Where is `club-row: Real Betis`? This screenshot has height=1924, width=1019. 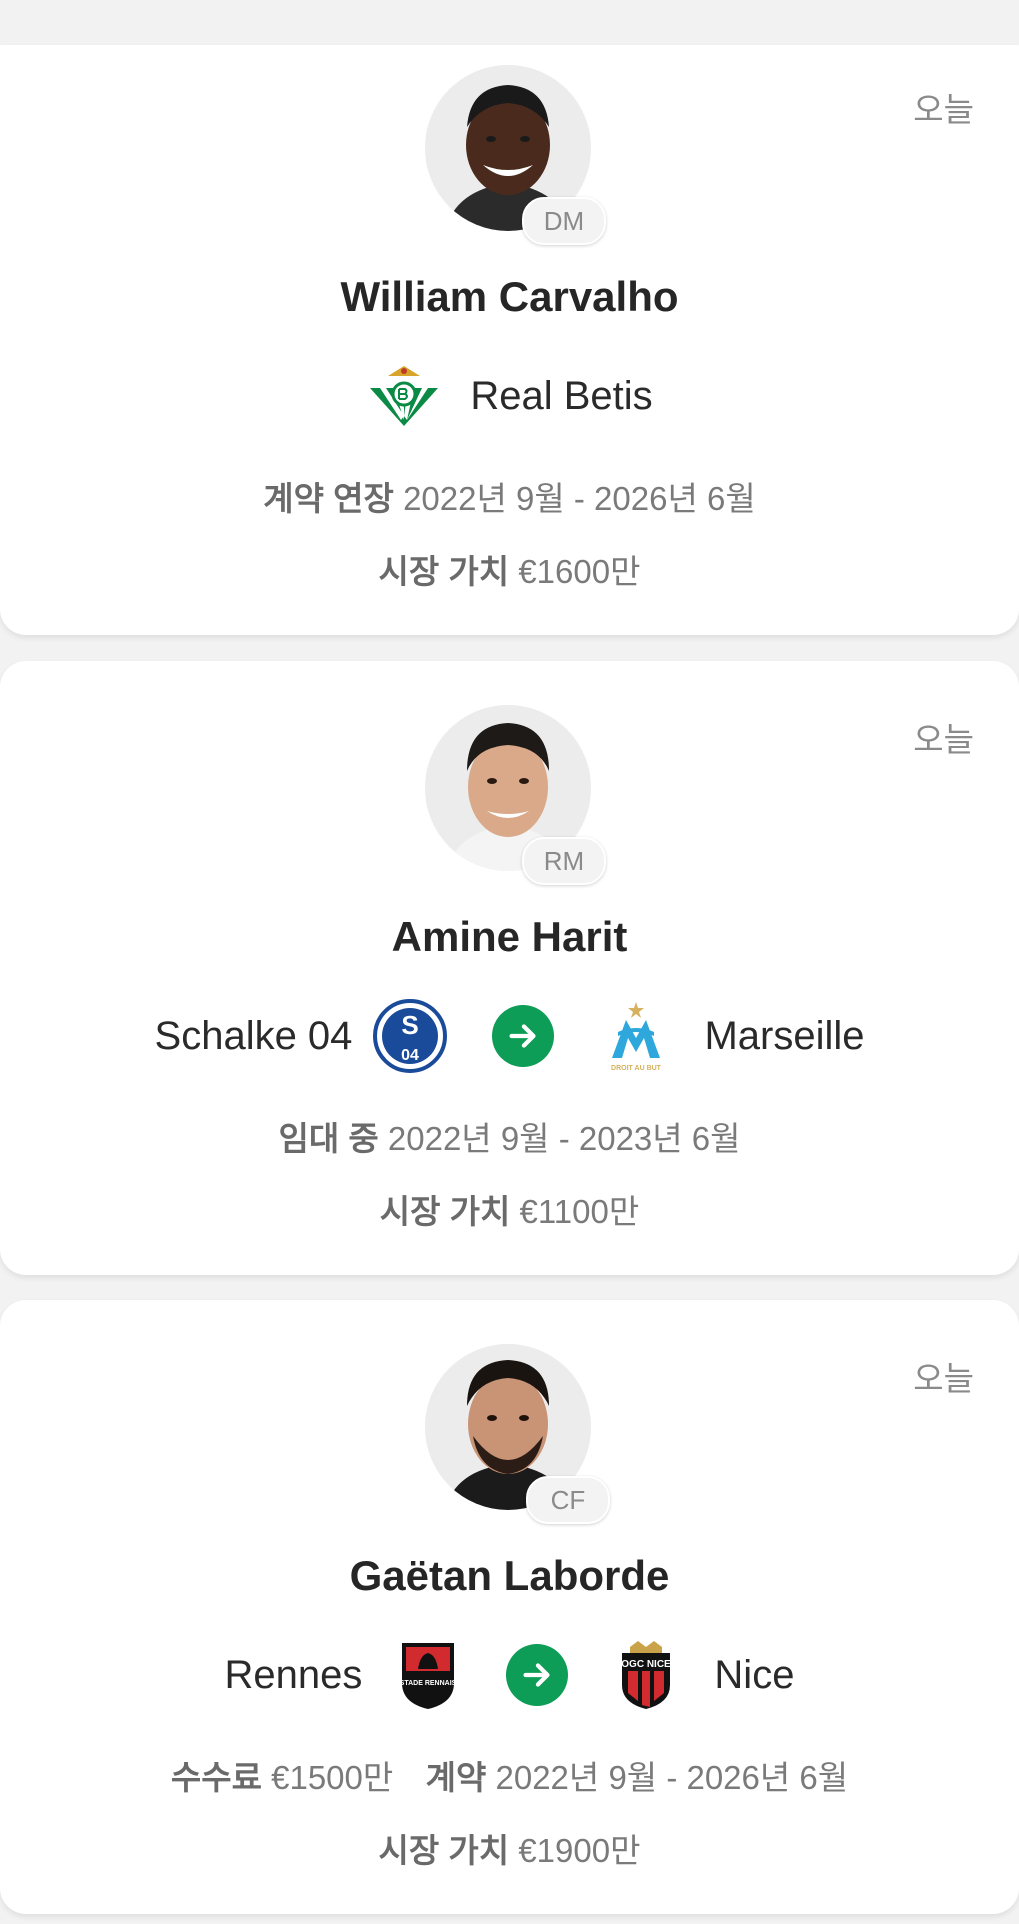
club-row: Real Betis is located at coordinates (509, 396).